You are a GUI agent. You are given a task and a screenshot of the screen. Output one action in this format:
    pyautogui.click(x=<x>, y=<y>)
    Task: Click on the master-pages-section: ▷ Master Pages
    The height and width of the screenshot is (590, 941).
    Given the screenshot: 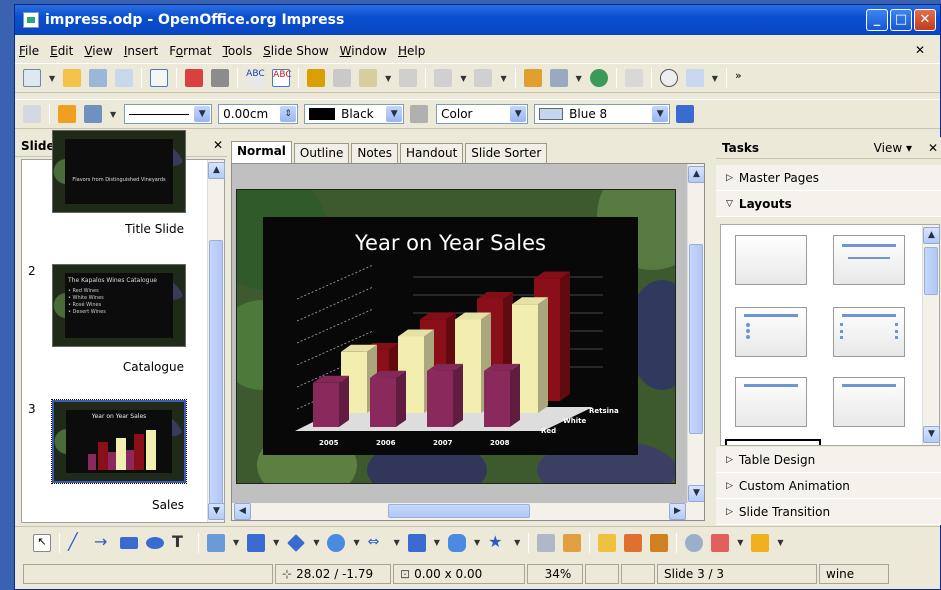 What is the action you would take?
    pyautogui.click(x=828, y=178)
    